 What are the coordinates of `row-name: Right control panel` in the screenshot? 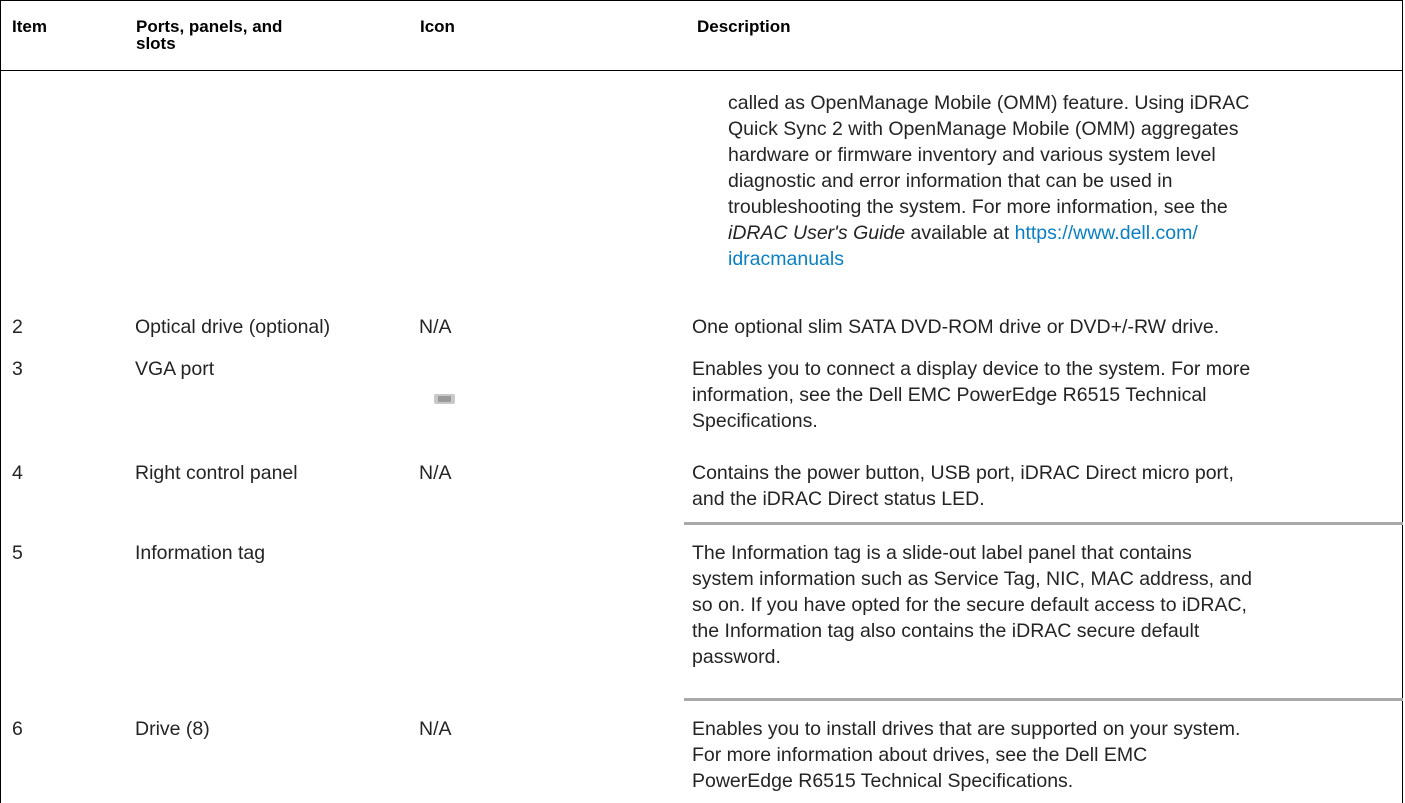 It's located at (216, 473).